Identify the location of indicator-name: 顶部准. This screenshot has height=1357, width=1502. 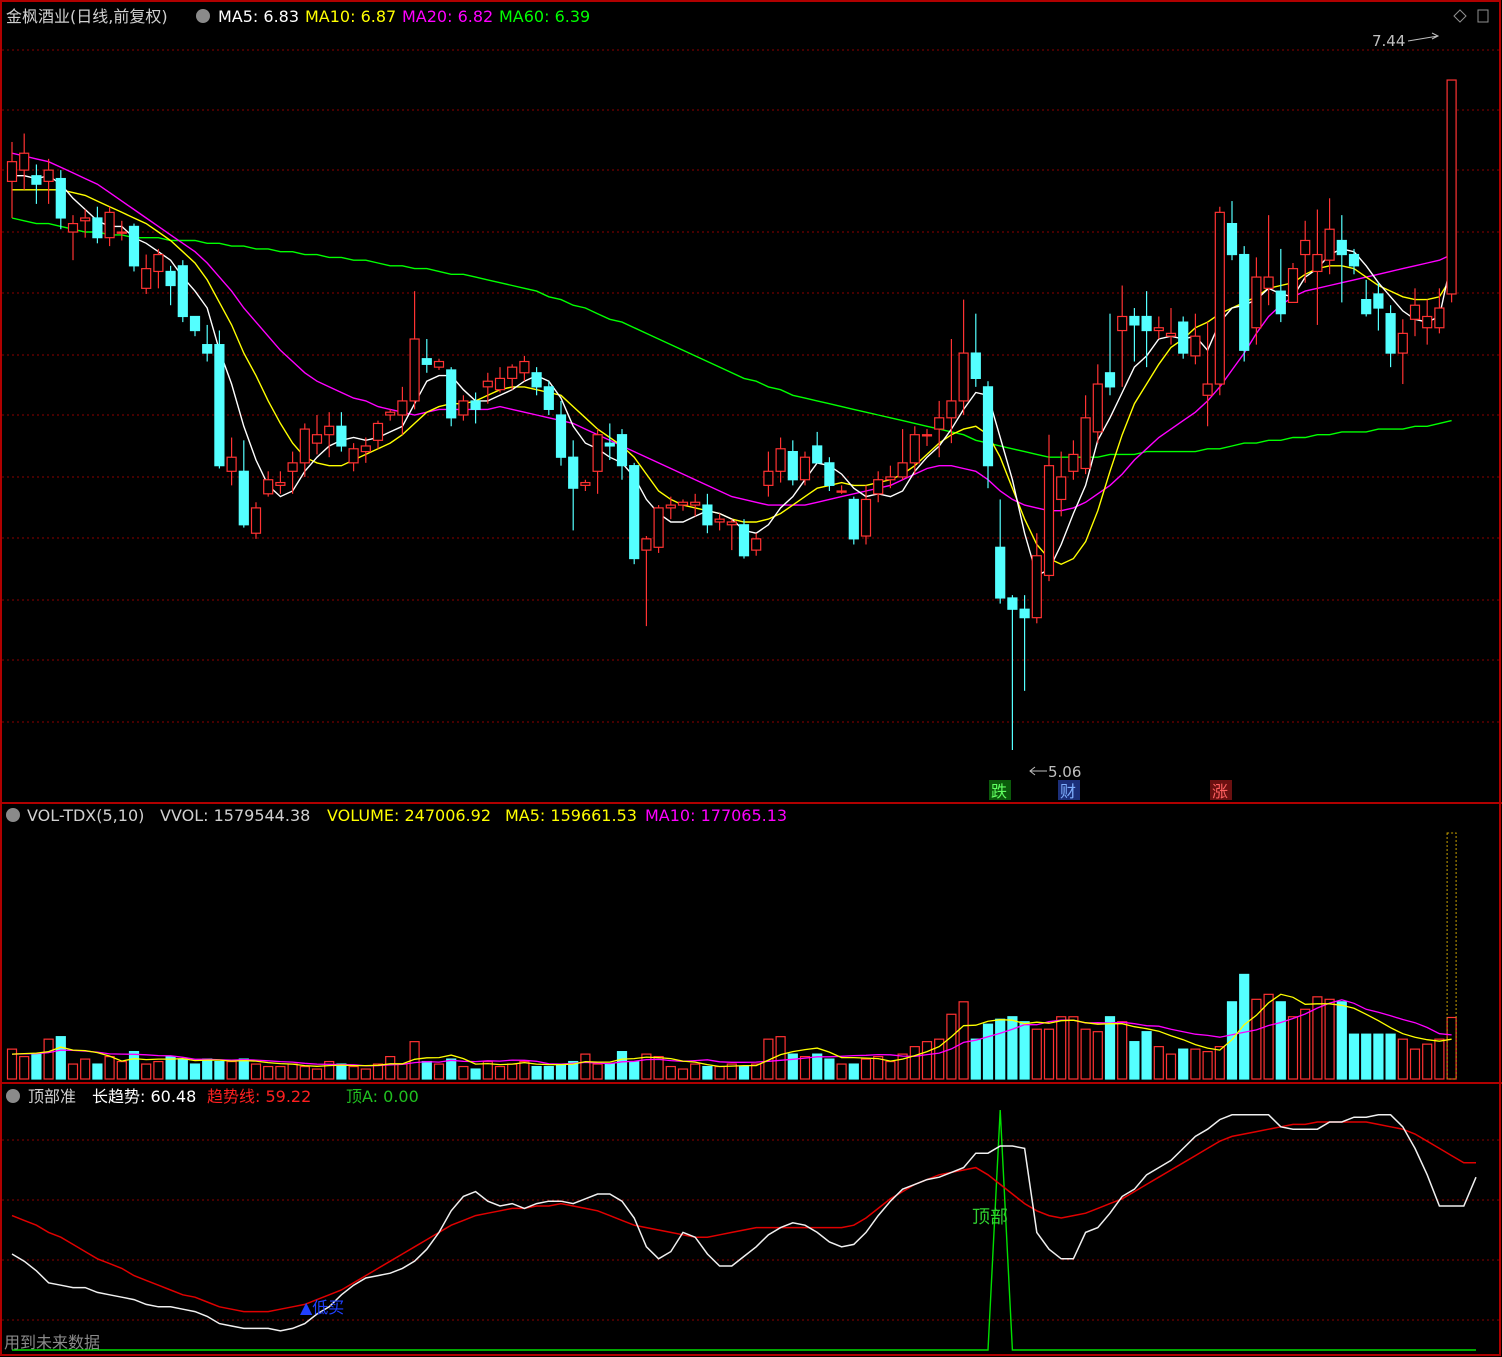
(52, 1096).